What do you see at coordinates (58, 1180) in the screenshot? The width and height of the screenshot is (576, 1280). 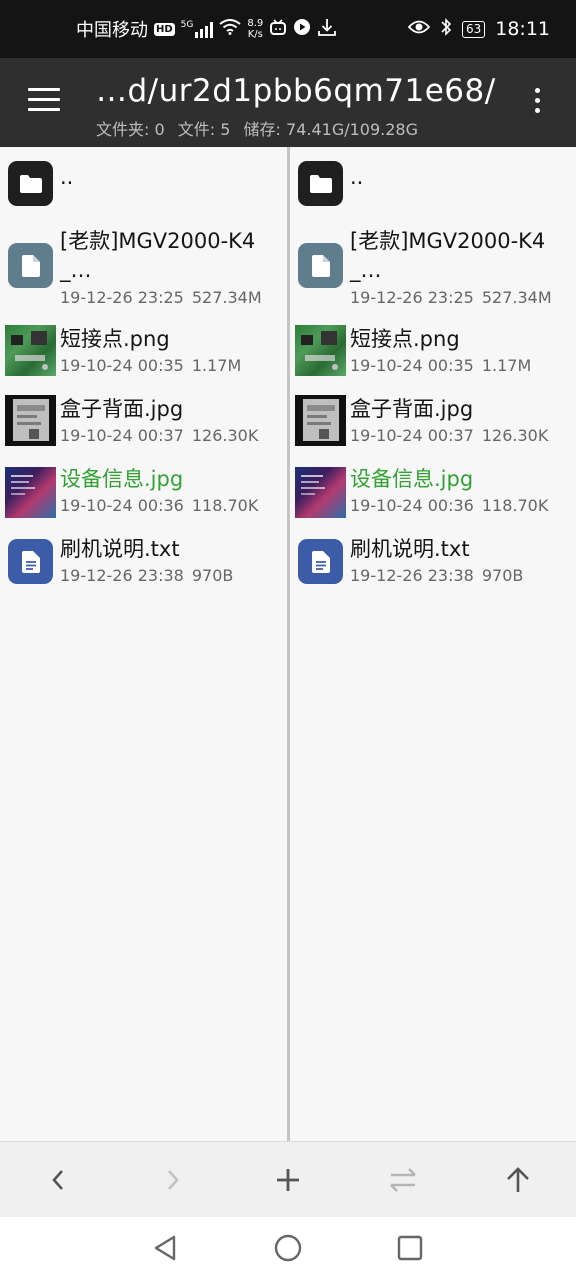 I see `back-icon` at bounding box center [58, 1180].